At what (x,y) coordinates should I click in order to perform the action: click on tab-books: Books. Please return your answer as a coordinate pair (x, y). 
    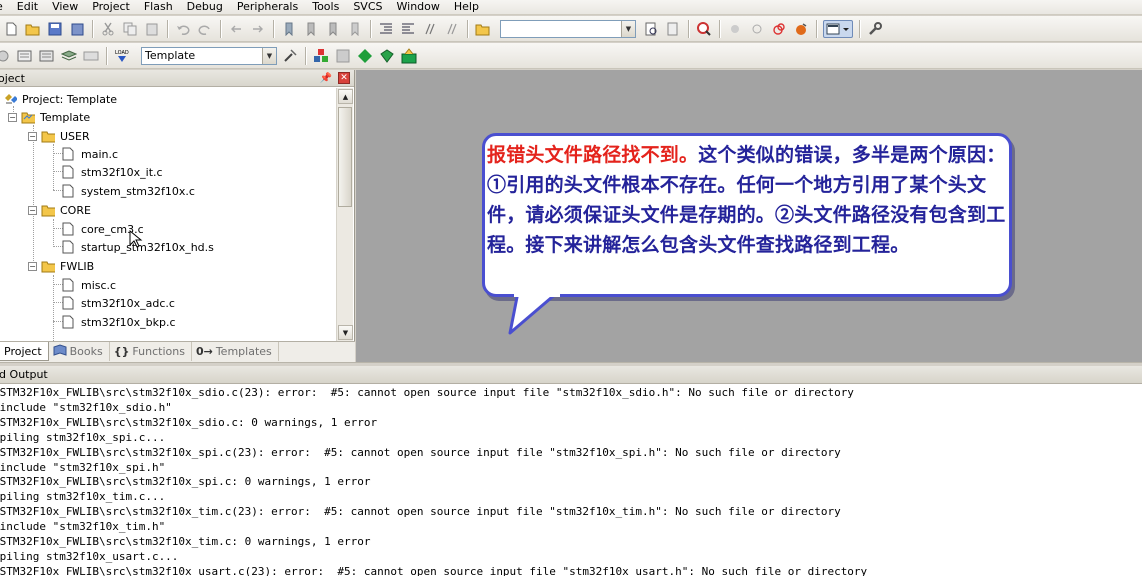
    Looking at the image, I should click on (79, 351).